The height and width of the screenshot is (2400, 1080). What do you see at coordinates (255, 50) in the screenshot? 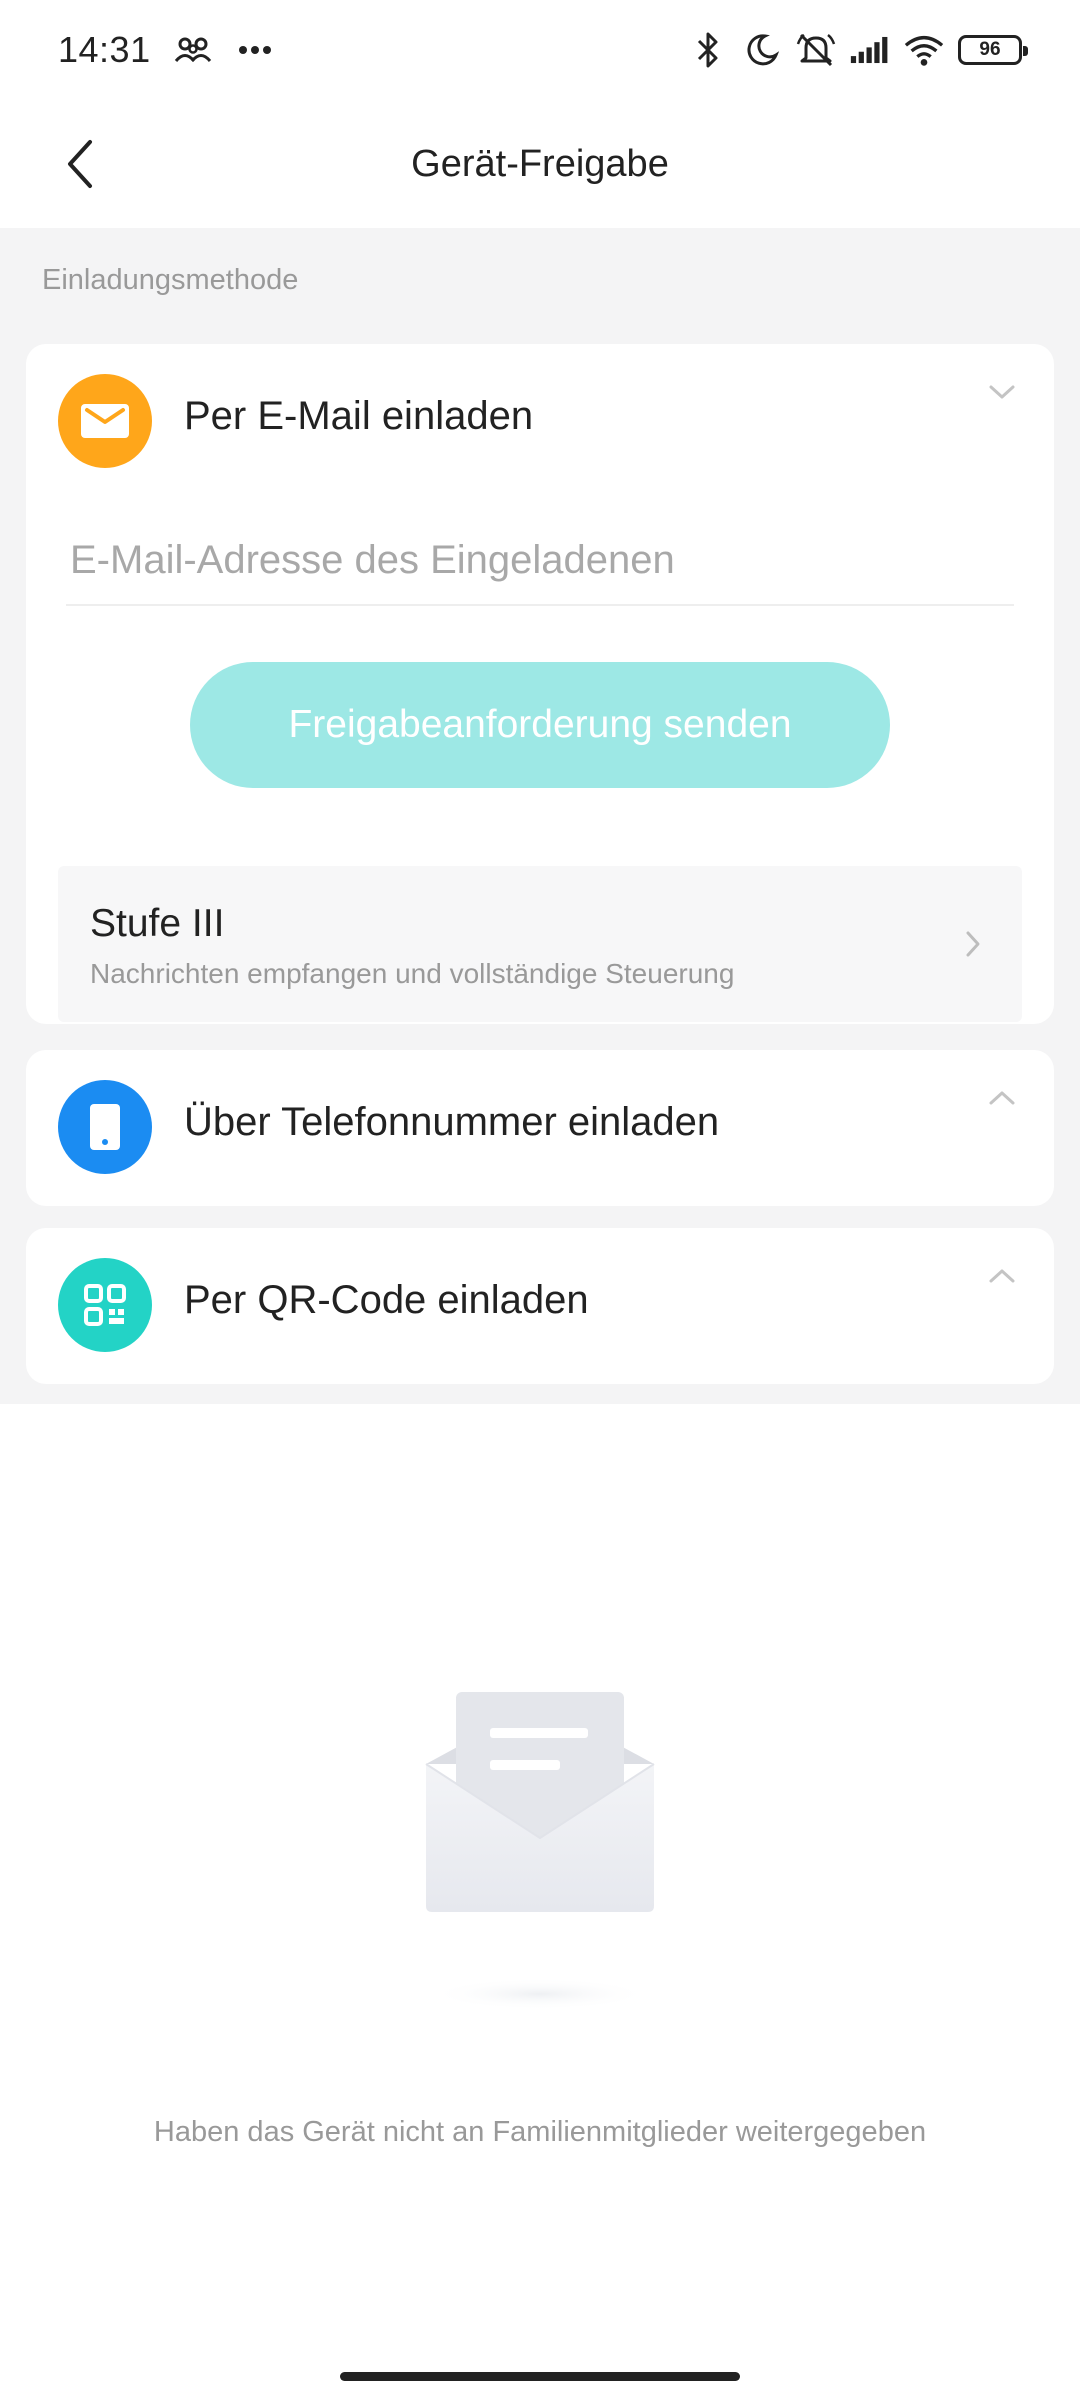
I see `more-dots-icon` at bounding box center [255, 50].